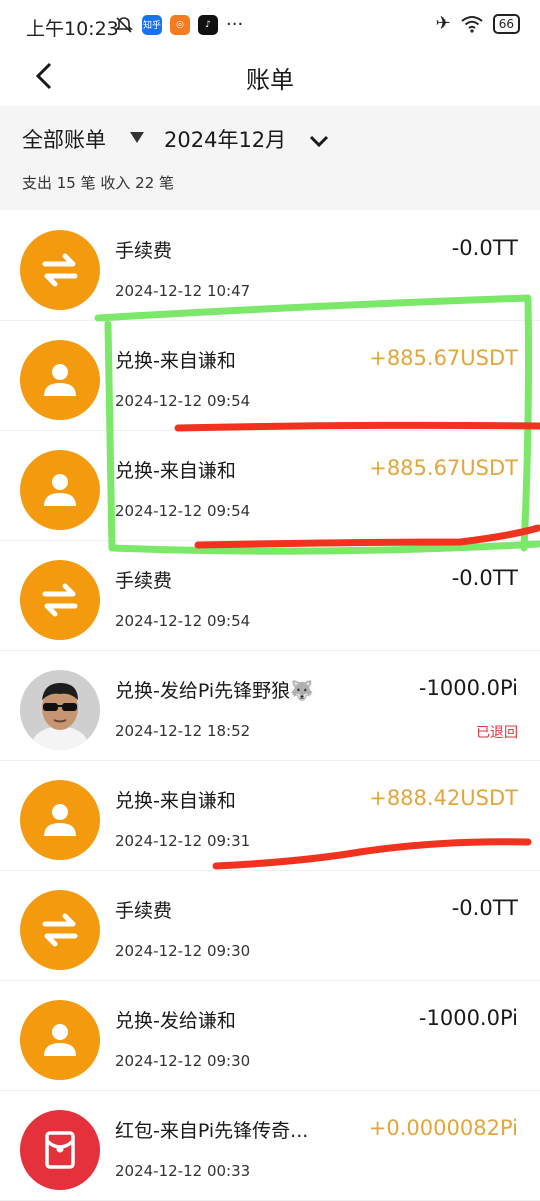 The image size is (540, 1201). I want to click on list-item: 兑换-来自谦和 2024-12-12 09:31 +888.42USDT, so click(270, 816).